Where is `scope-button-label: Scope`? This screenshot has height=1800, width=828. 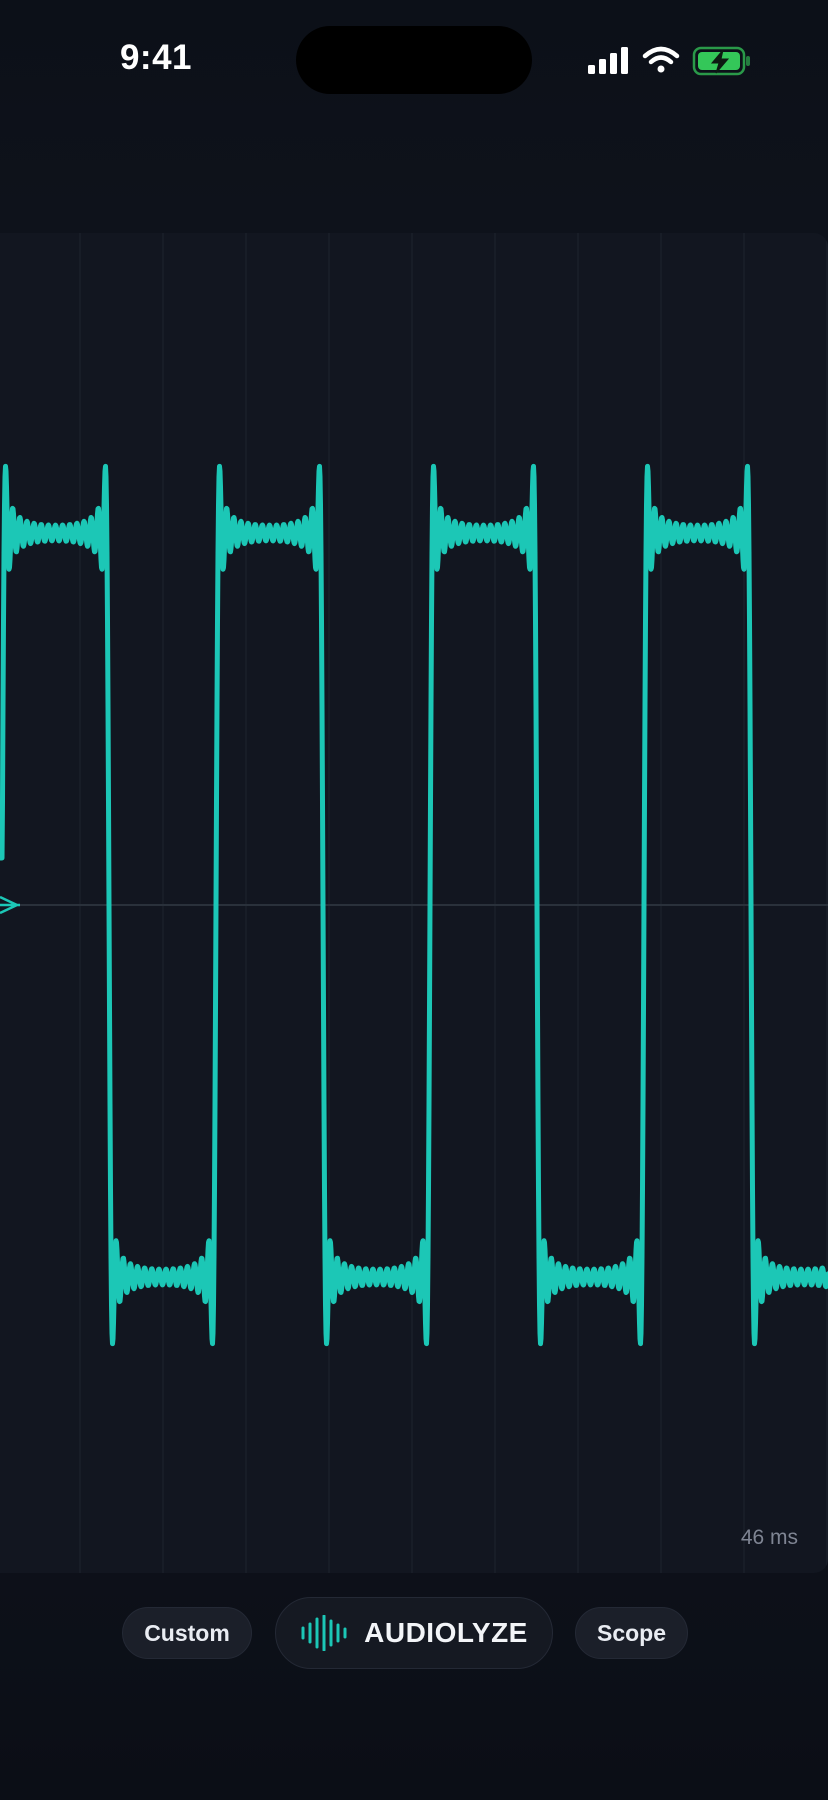
scope-button-label: Scope is located at coordinates (631, 1632).